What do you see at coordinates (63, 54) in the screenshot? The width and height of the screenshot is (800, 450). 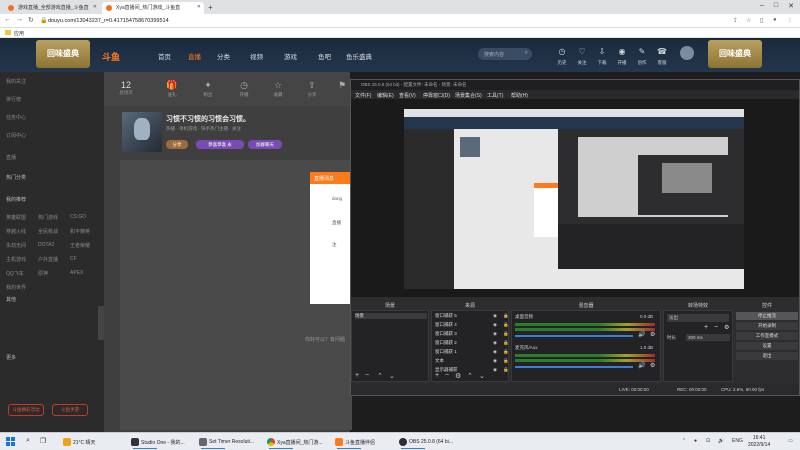 I see `event-banner-left: 回味盛典` at bounding box center [63, 54].